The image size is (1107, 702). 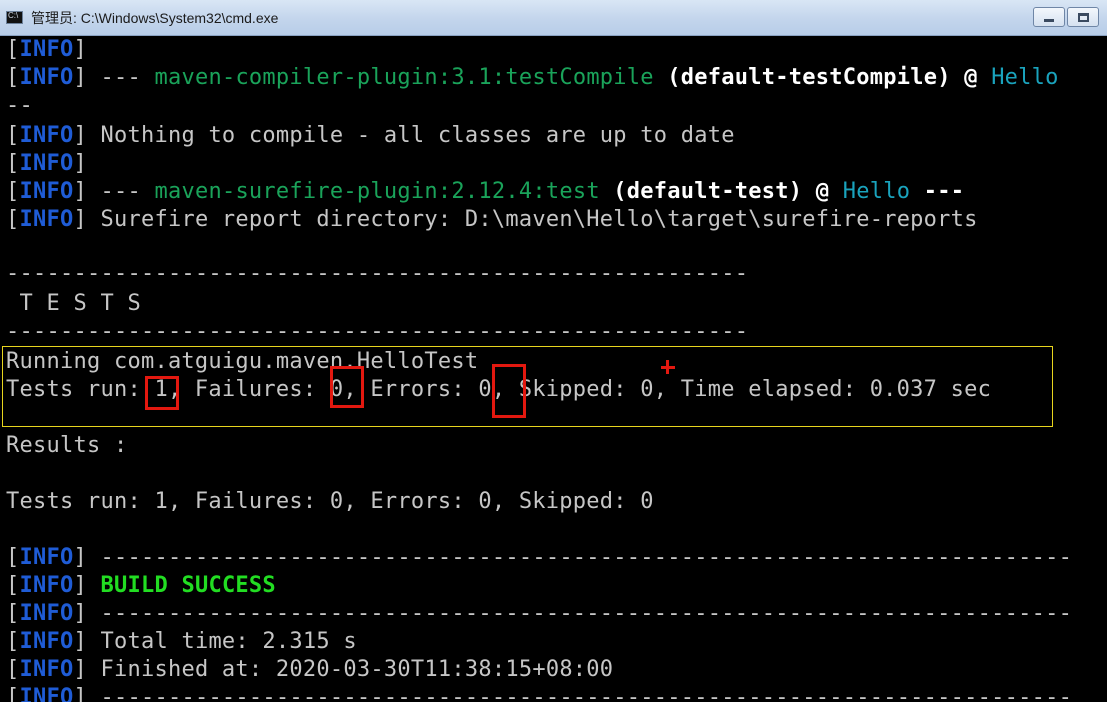 What do you see at coordinates (1049, 17) in the screenshot?
I see `minimize-button` at bounding box center [1049, 17].